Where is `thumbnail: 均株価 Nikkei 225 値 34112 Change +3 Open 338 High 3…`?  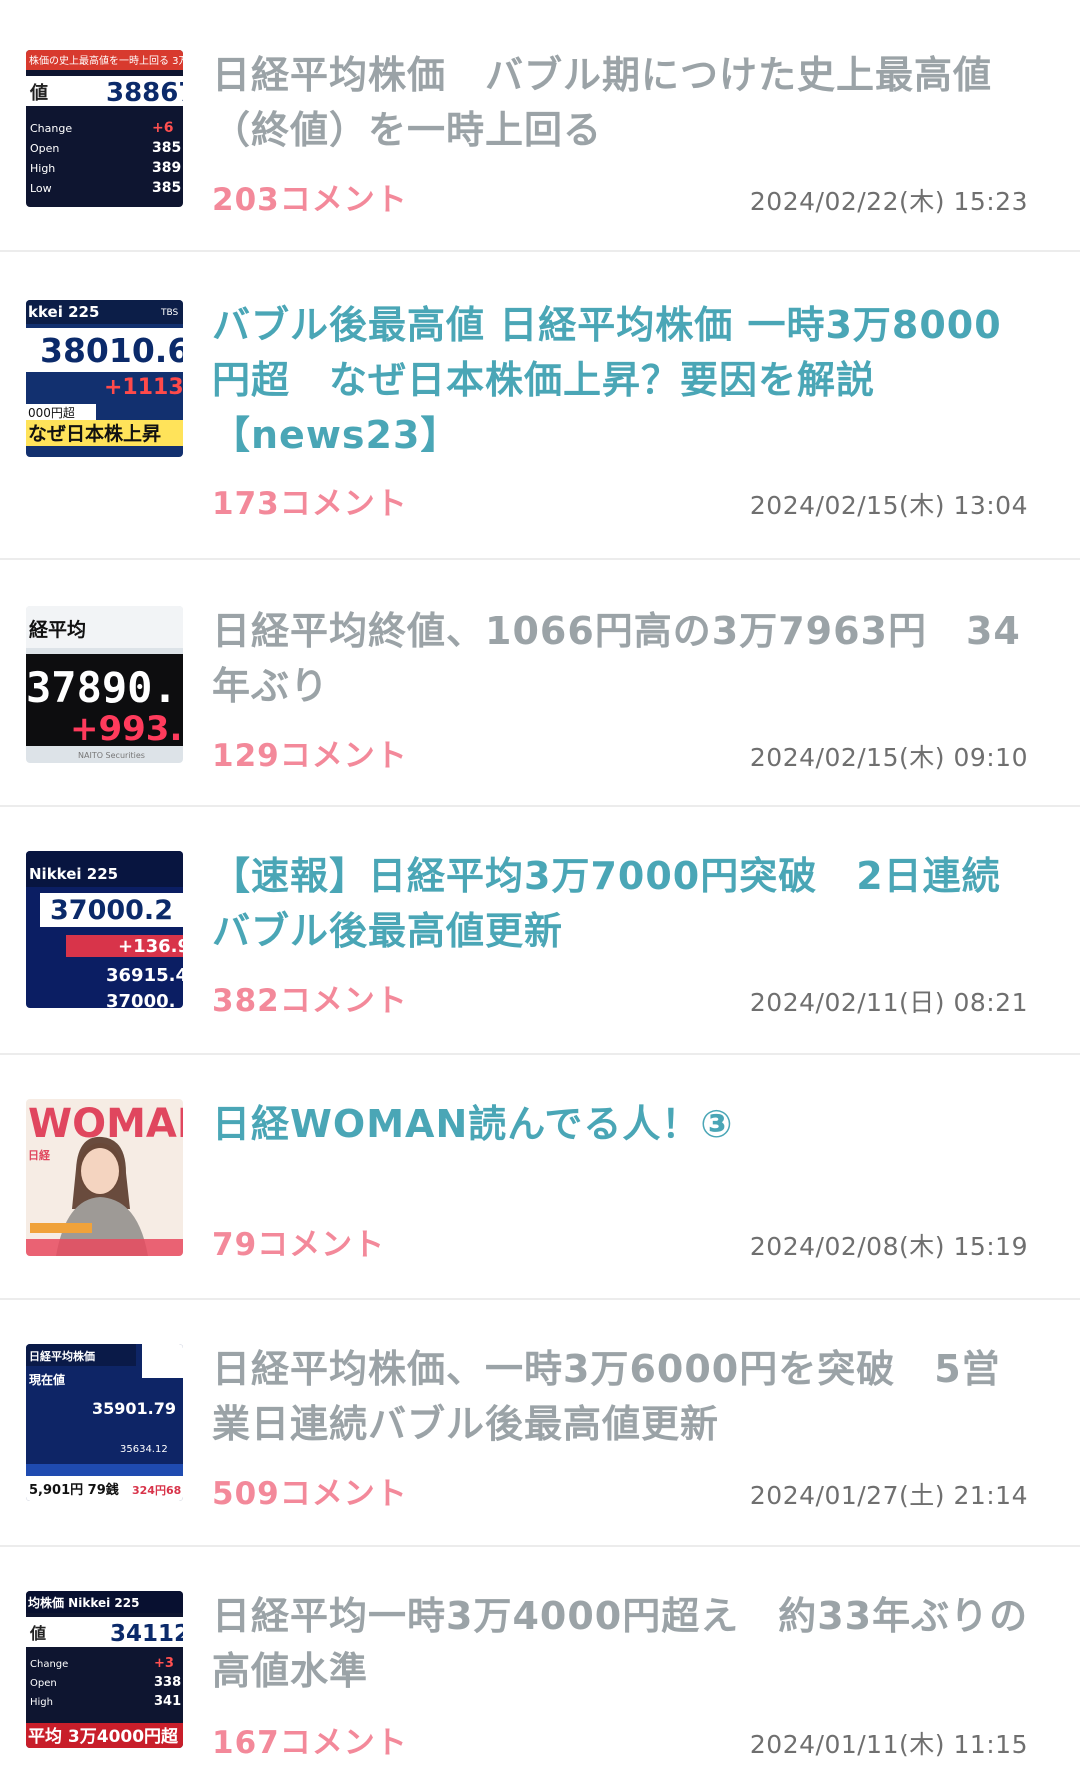
thumbnail: 均株価 Nikkei 225 値 34112 Change +3 Open 338 High 3… is located at coordinates (104, 1669).